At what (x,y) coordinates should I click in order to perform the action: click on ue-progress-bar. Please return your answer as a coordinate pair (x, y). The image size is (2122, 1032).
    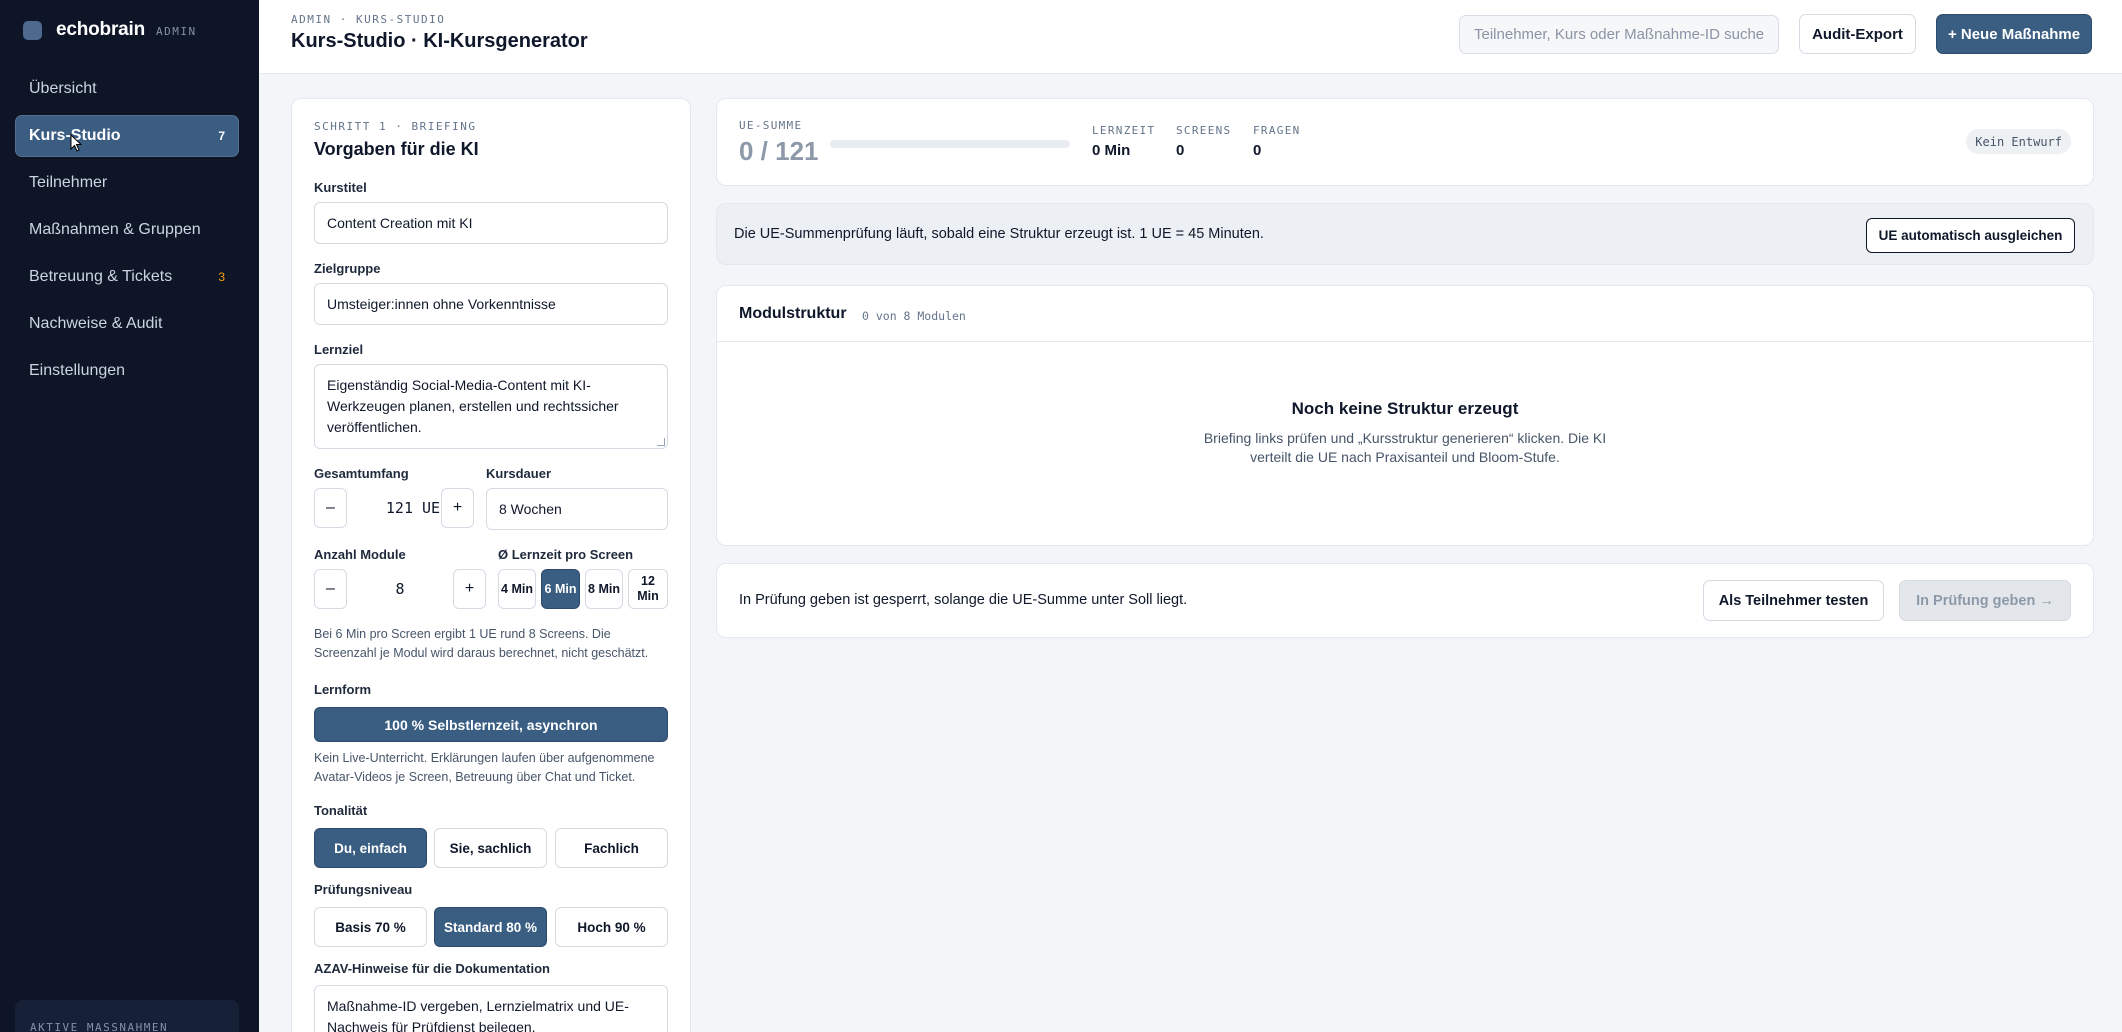
    Looking at the image, I should click on (950, 144).